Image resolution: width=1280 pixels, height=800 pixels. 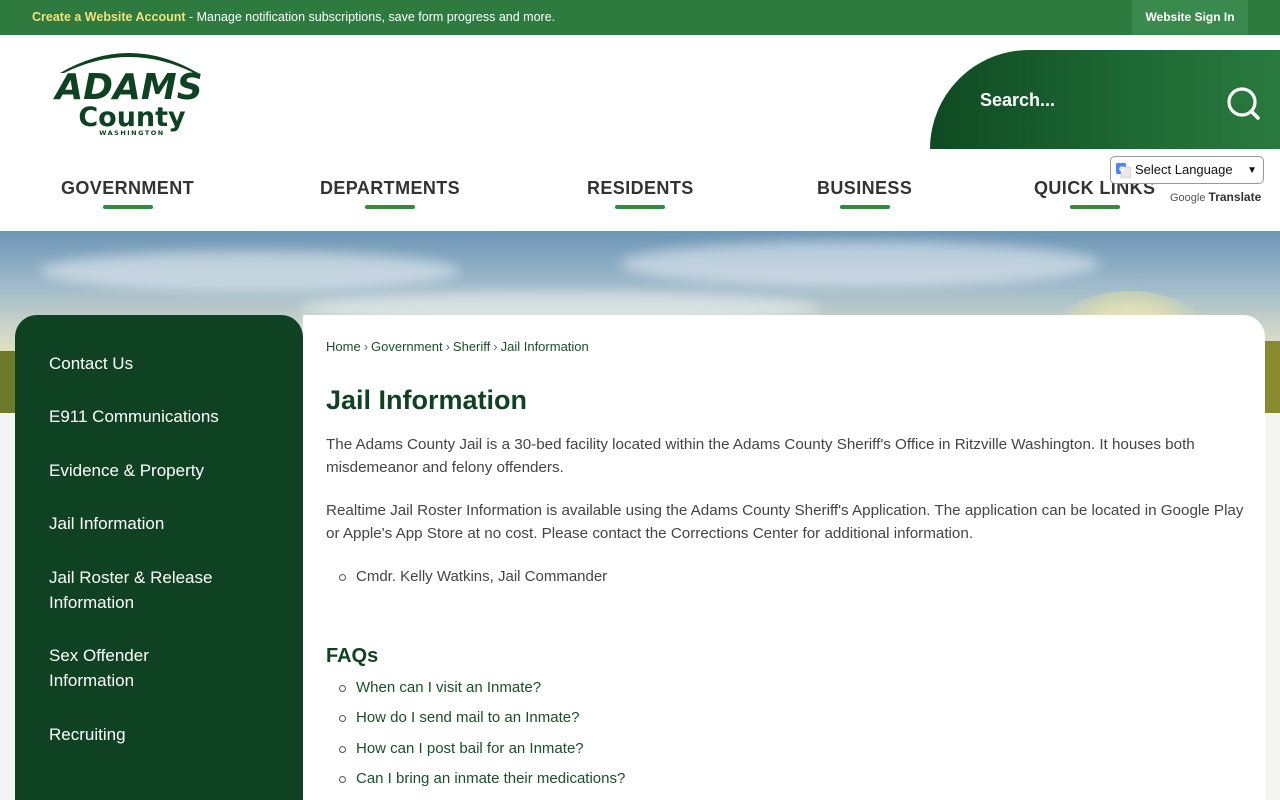 I want to click on translate-label: Translate, so click(x=1235, y=197).